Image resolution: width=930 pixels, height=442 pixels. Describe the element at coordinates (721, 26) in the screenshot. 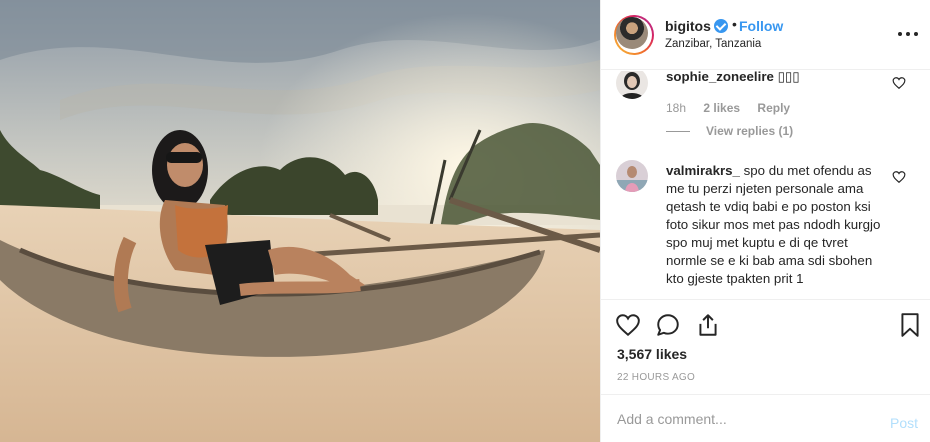

I see `verified-badge-icon` at that location.